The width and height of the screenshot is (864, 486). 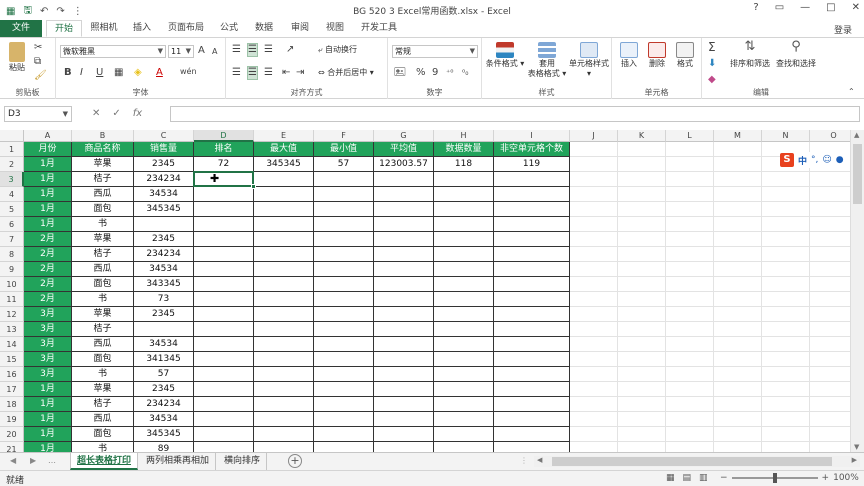 I want to click on cell-j6, so click(x=594, y=224).